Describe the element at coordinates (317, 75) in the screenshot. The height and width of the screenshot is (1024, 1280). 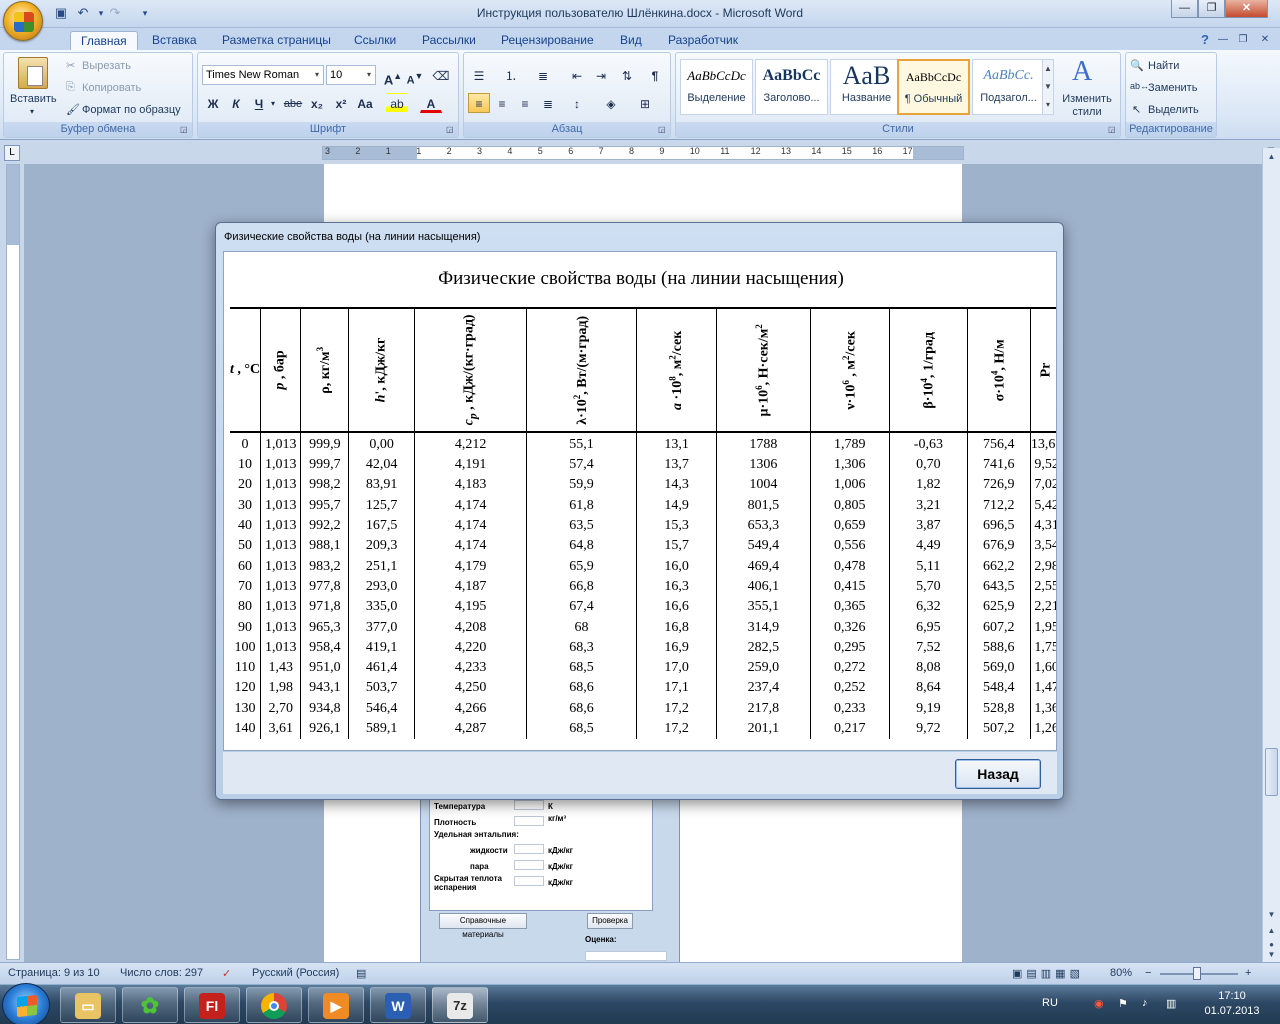
I see `font-name-dropdown-icon: ▾` at that location.